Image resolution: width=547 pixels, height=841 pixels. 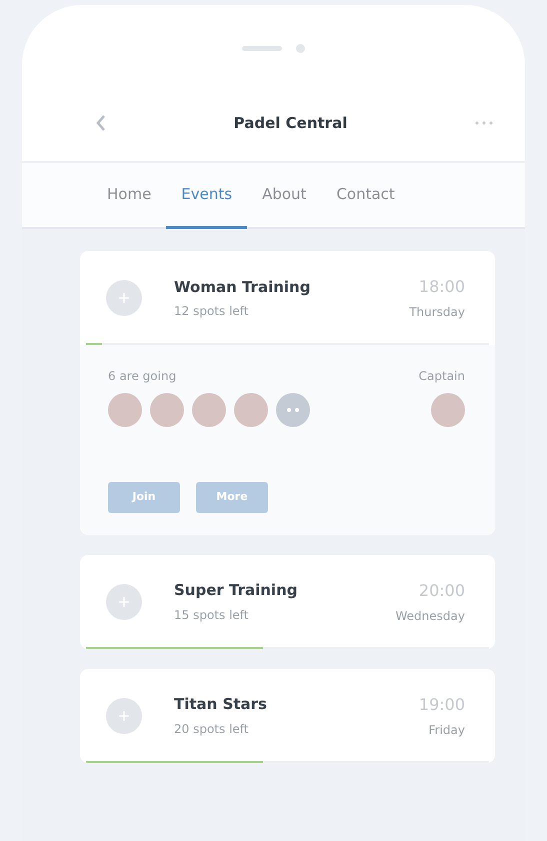 What do you see at coordinates (441, 729) in the screenshot?
I see `event-day: Friday` at bounding box center [441, 729].